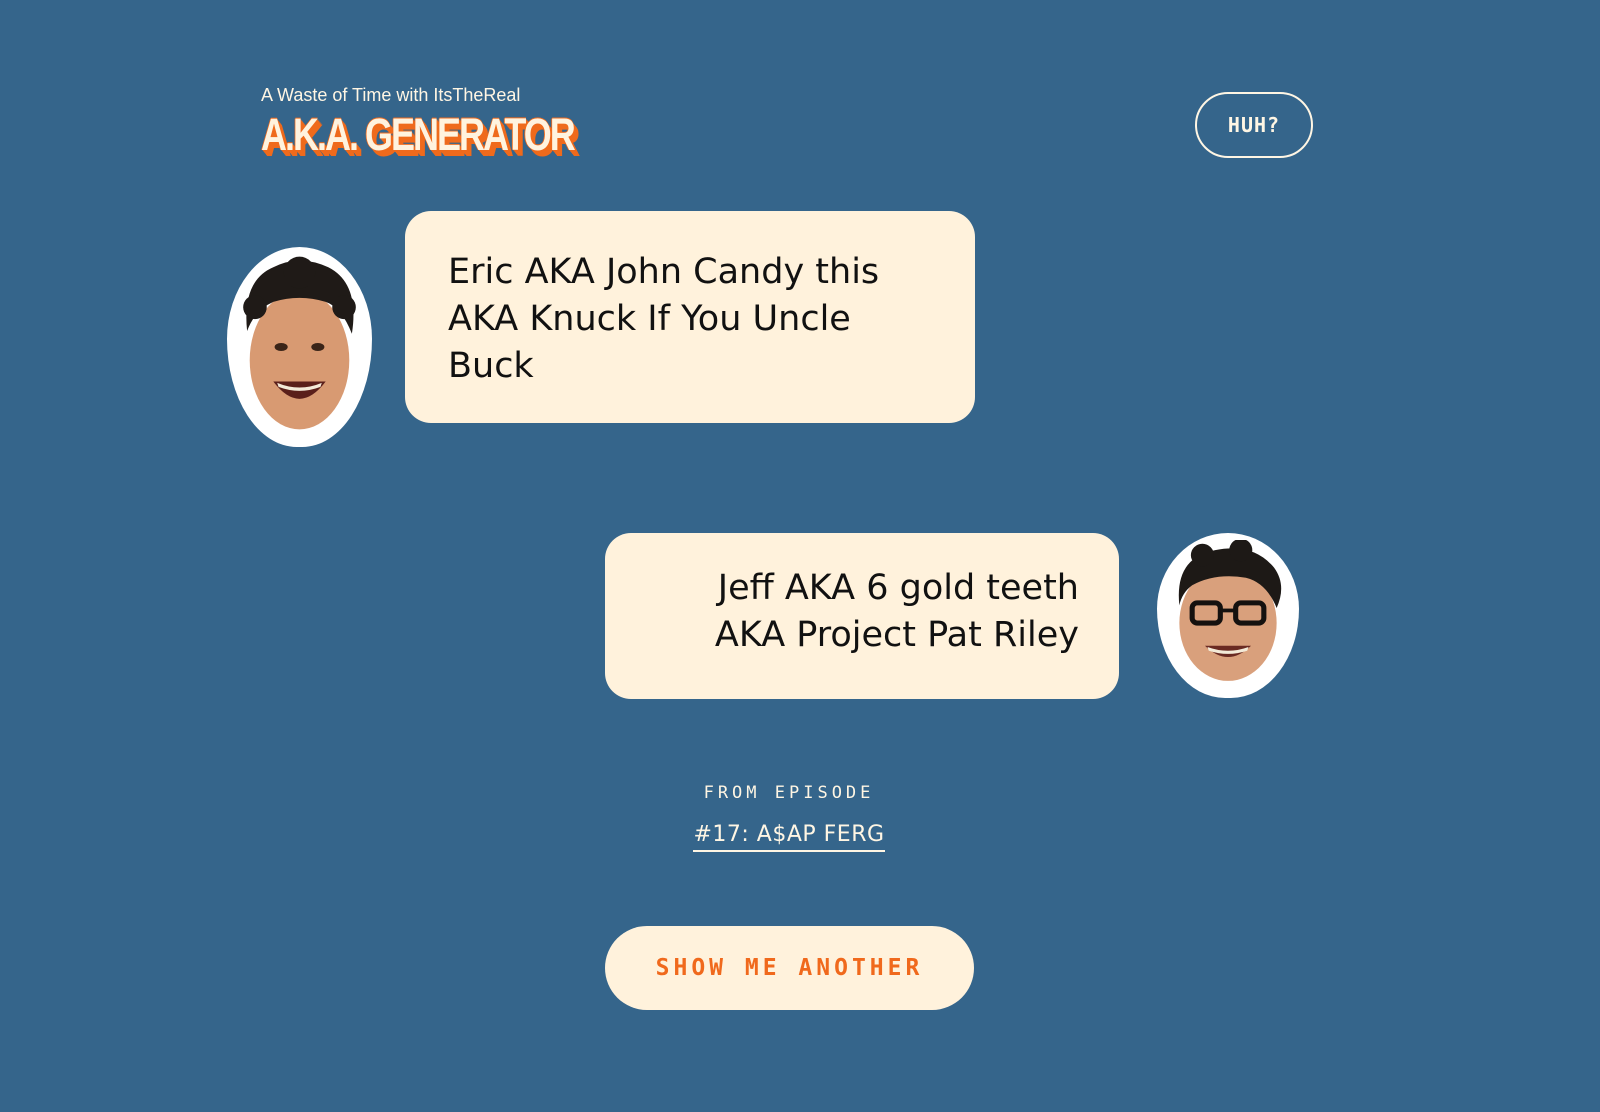  What do you see at coordinates (789, 793) in the screenshot?
I see `episode-label: FROM EPISODE` at bounding box center [789, 793].